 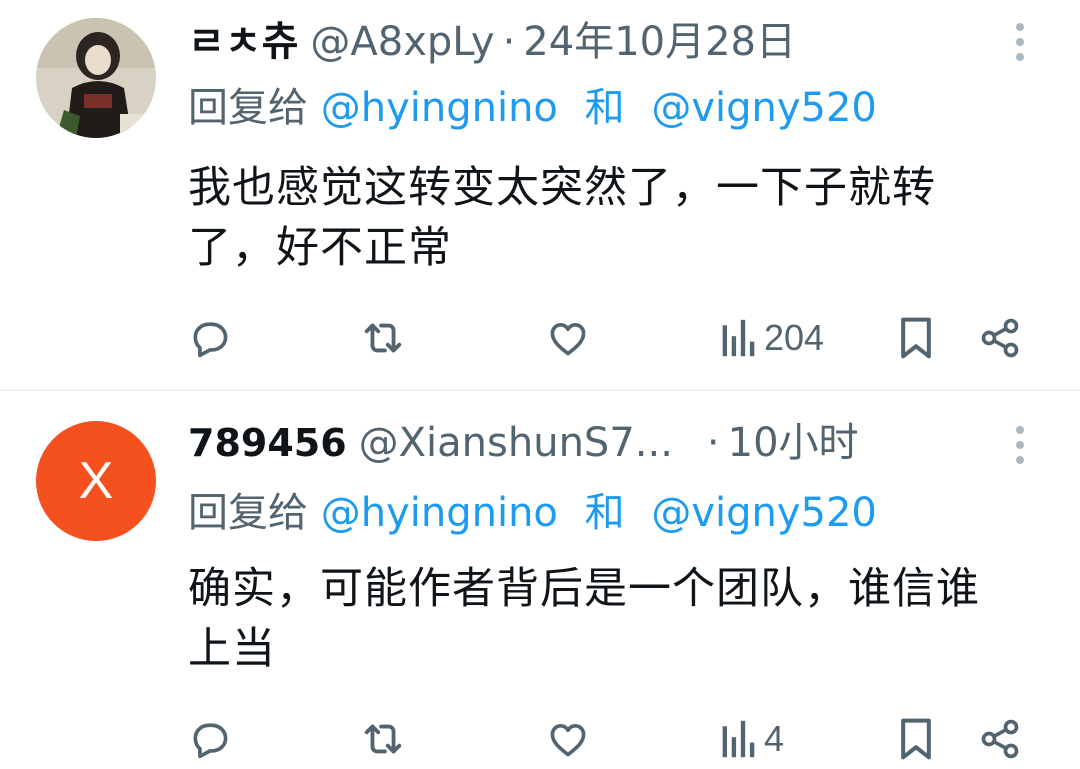 I want to click on action-bar: 204, so click(x=613, y=338).